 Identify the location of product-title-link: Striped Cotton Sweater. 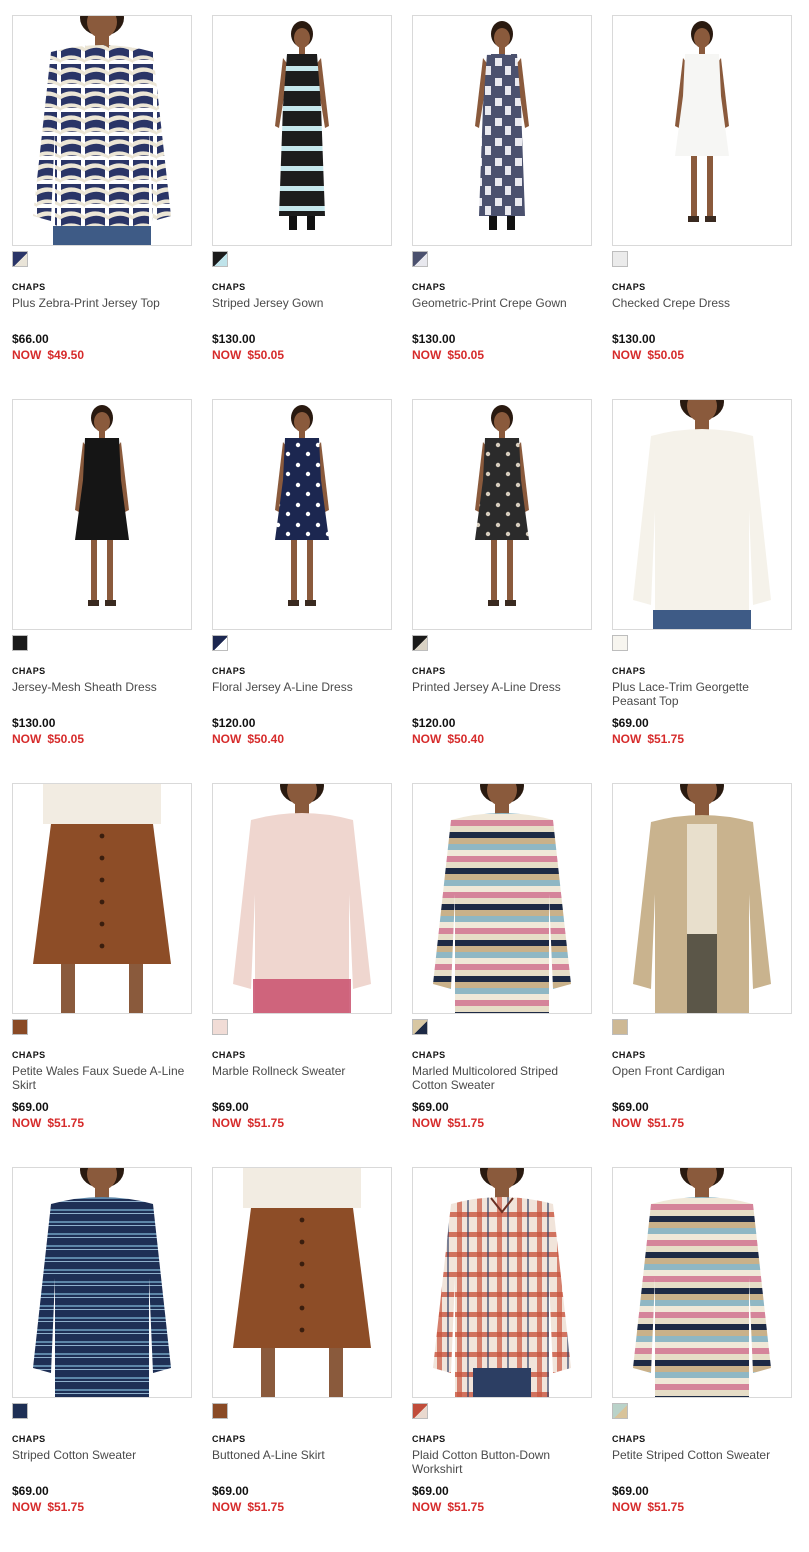
(101, 1455).